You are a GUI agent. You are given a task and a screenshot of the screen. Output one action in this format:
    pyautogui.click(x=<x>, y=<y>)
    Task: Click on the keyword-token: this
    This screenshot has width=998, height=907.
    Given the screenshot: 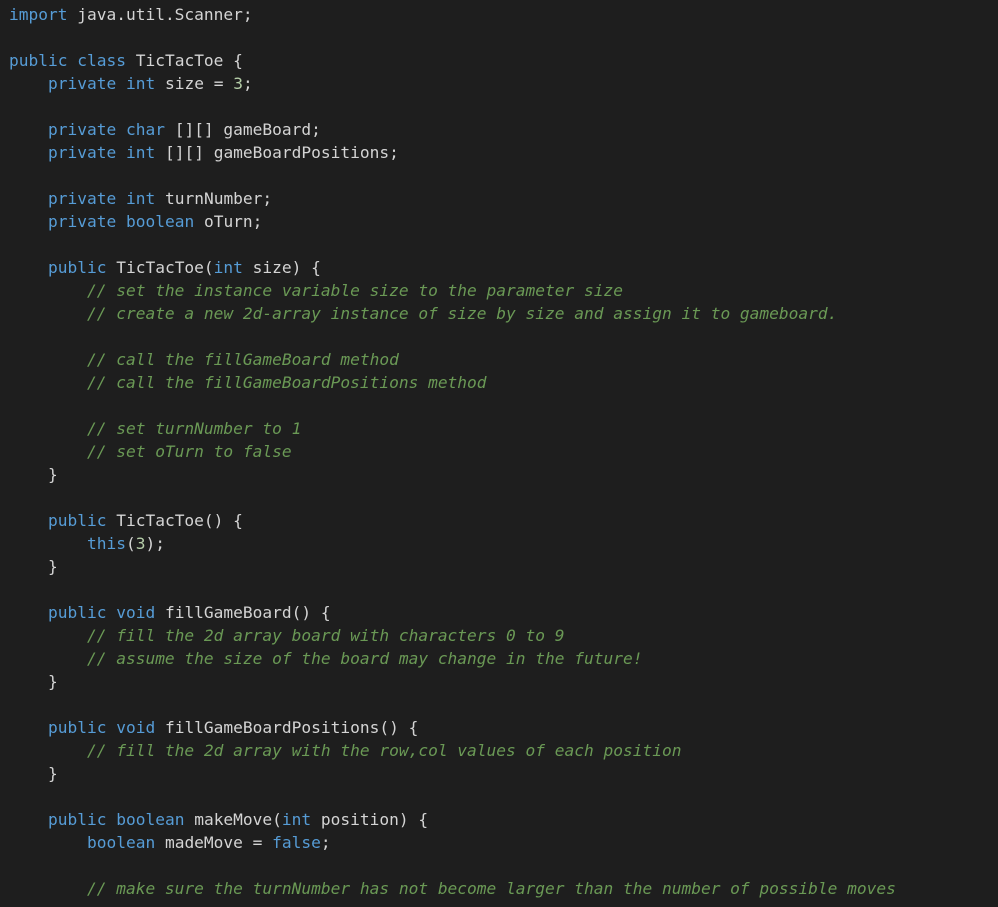 What is the action you would take?
    pyautogui.click(x=106, y=543)
    